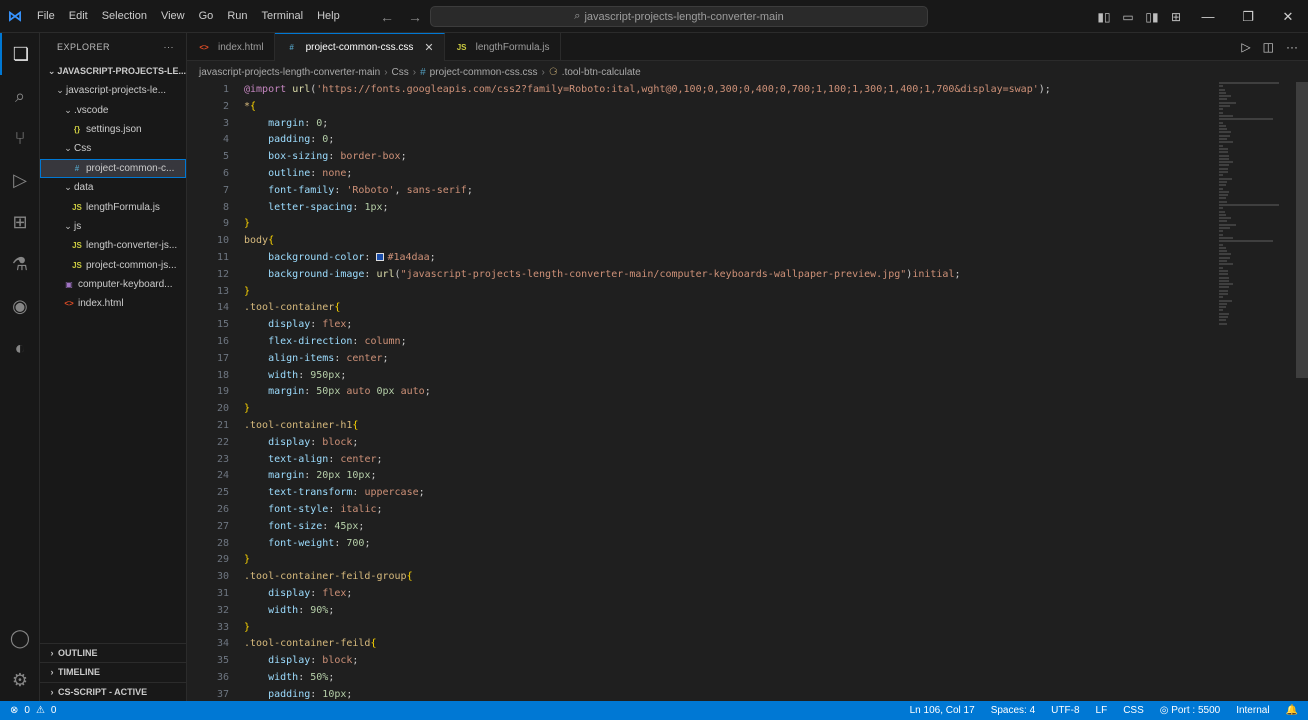  What do you see at coordinates (1128, 17) in the screenshot?
I see `toggle-panel-icon: ▭` at bounding box center [1128, 17].